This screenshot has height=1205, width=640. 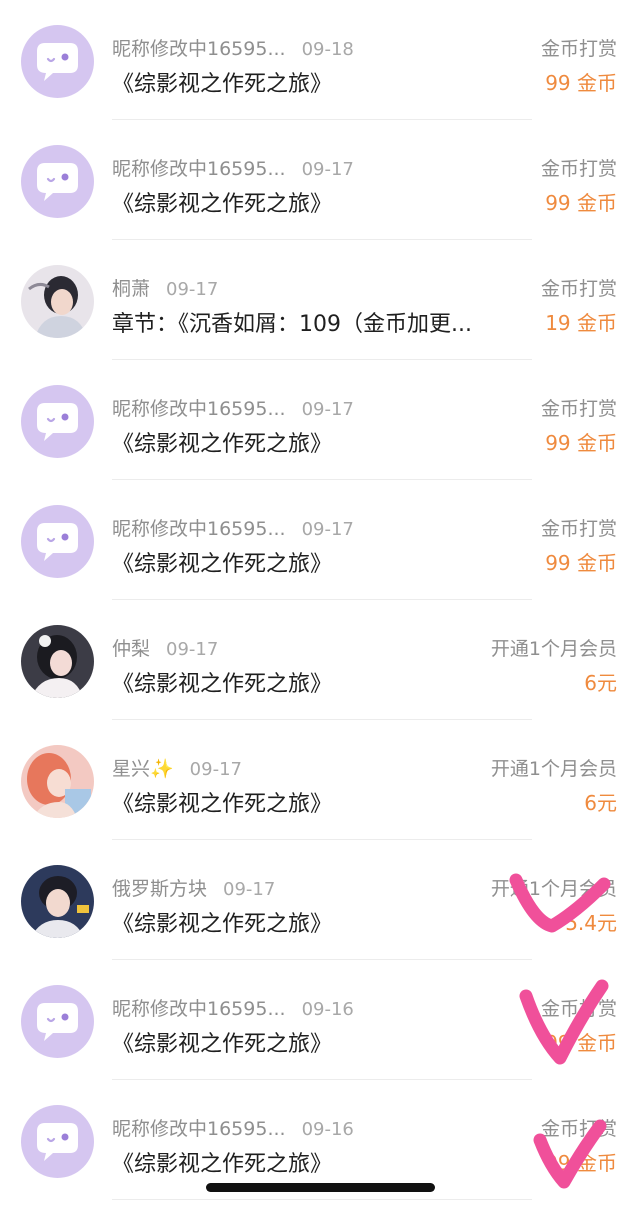 I want to click on user-name: 星兴✨ 09-17, so click(x=177, y=769).